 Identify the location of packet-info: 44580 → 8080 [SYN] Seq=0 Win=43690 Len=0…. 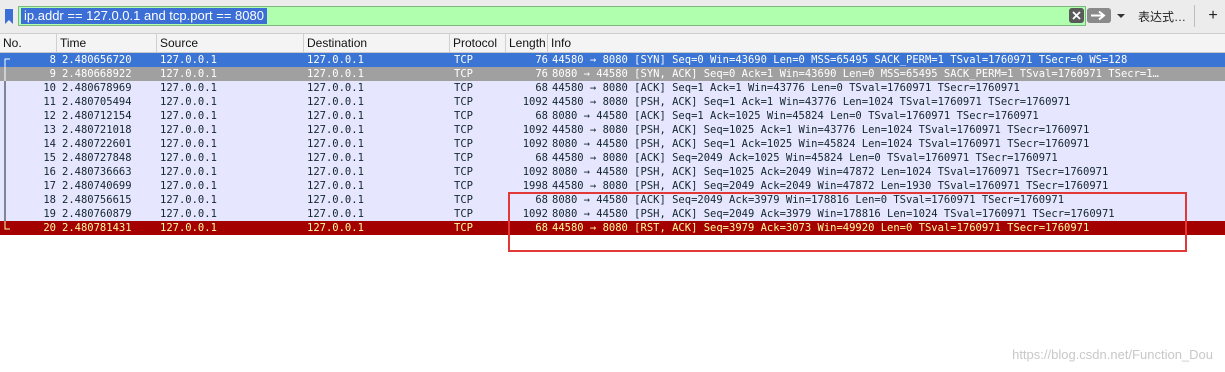
(840, 60).